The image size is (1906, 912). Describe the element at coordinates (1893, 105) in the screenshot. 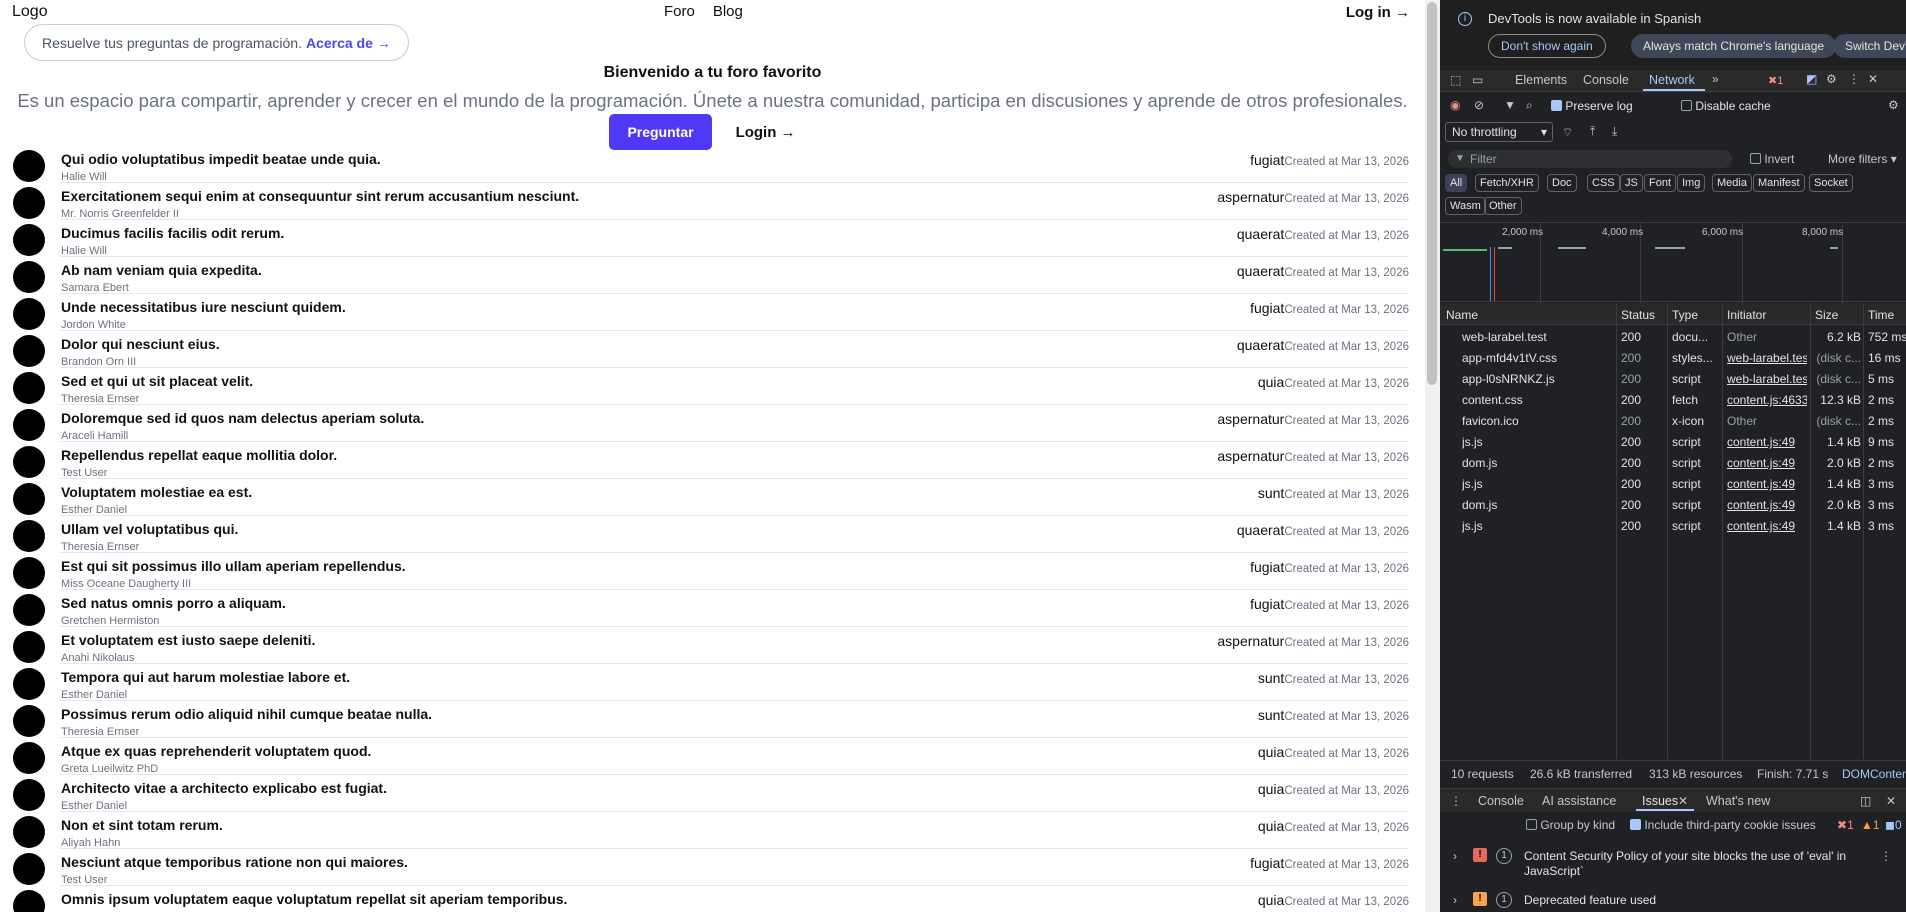

I see `network-settings-icon: ⚙` at that location.